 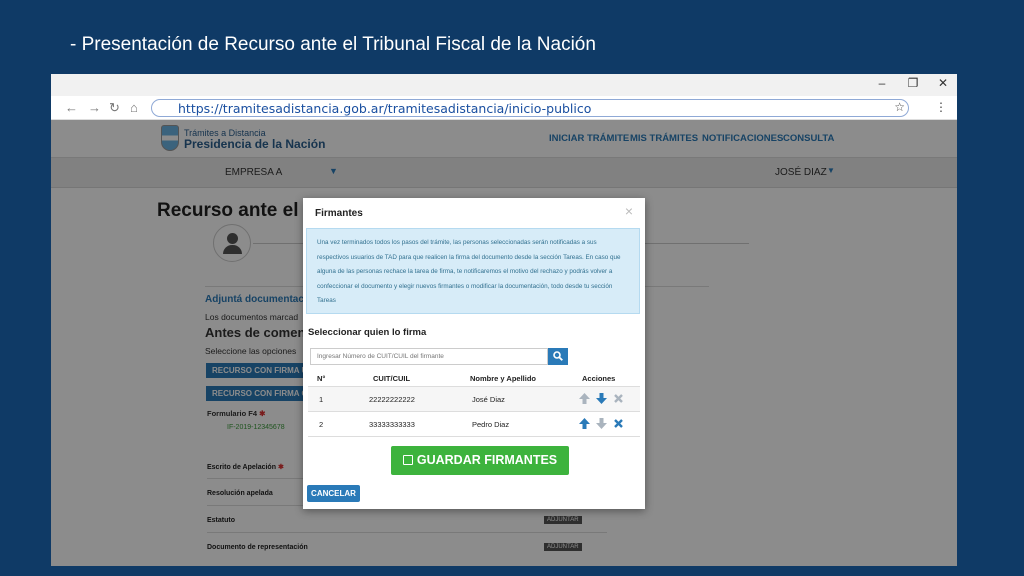 I want to click on check-square-icon, so click(x=407, y=460).